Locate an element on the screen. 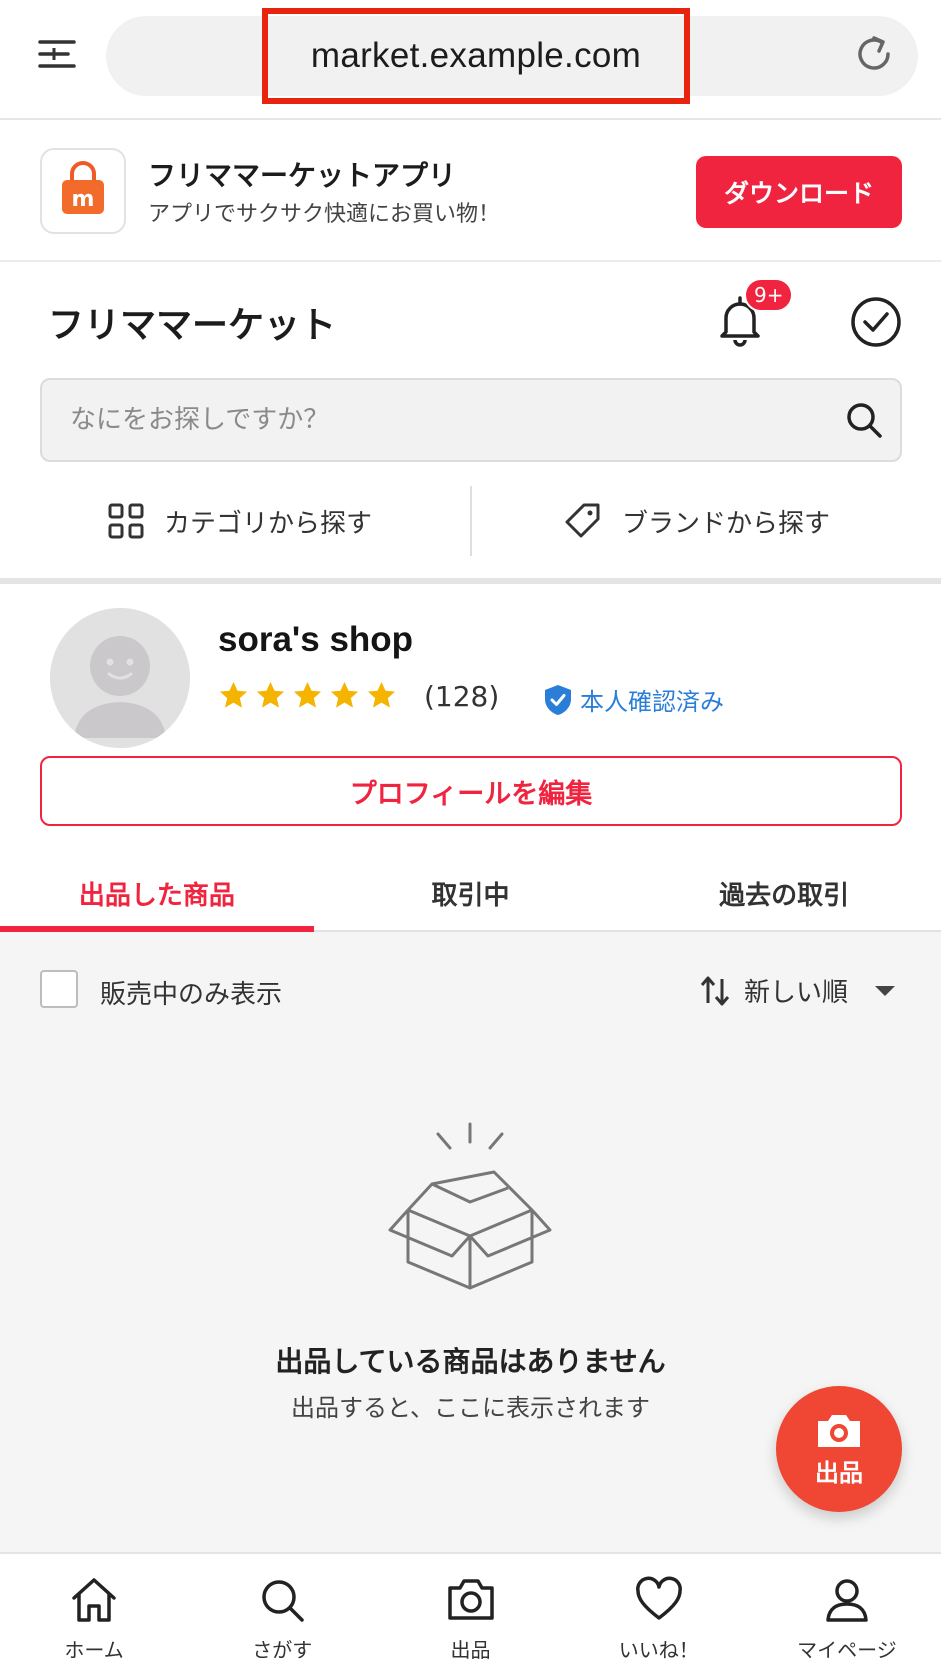 The width and height of the screenshot is (941, 1672). rating-stars is located at coordinates (307, 695).